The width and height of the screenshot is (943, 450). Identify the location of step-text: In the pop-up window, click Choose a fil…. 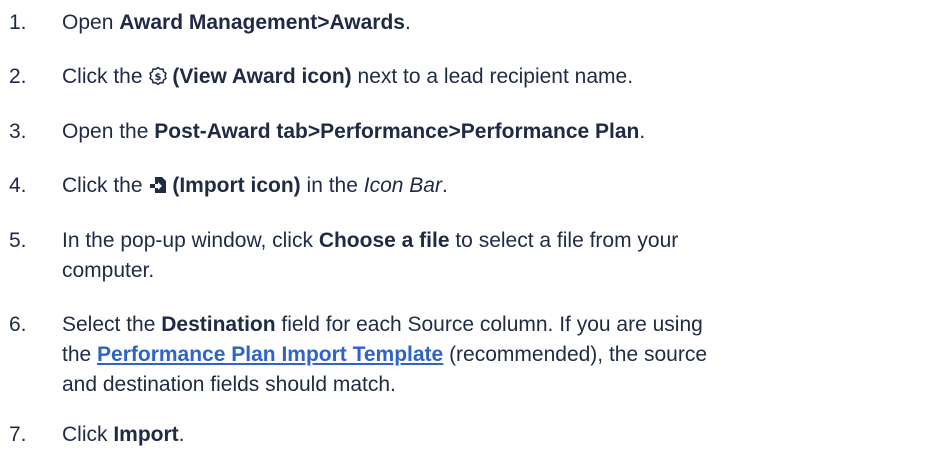
(370, 255).